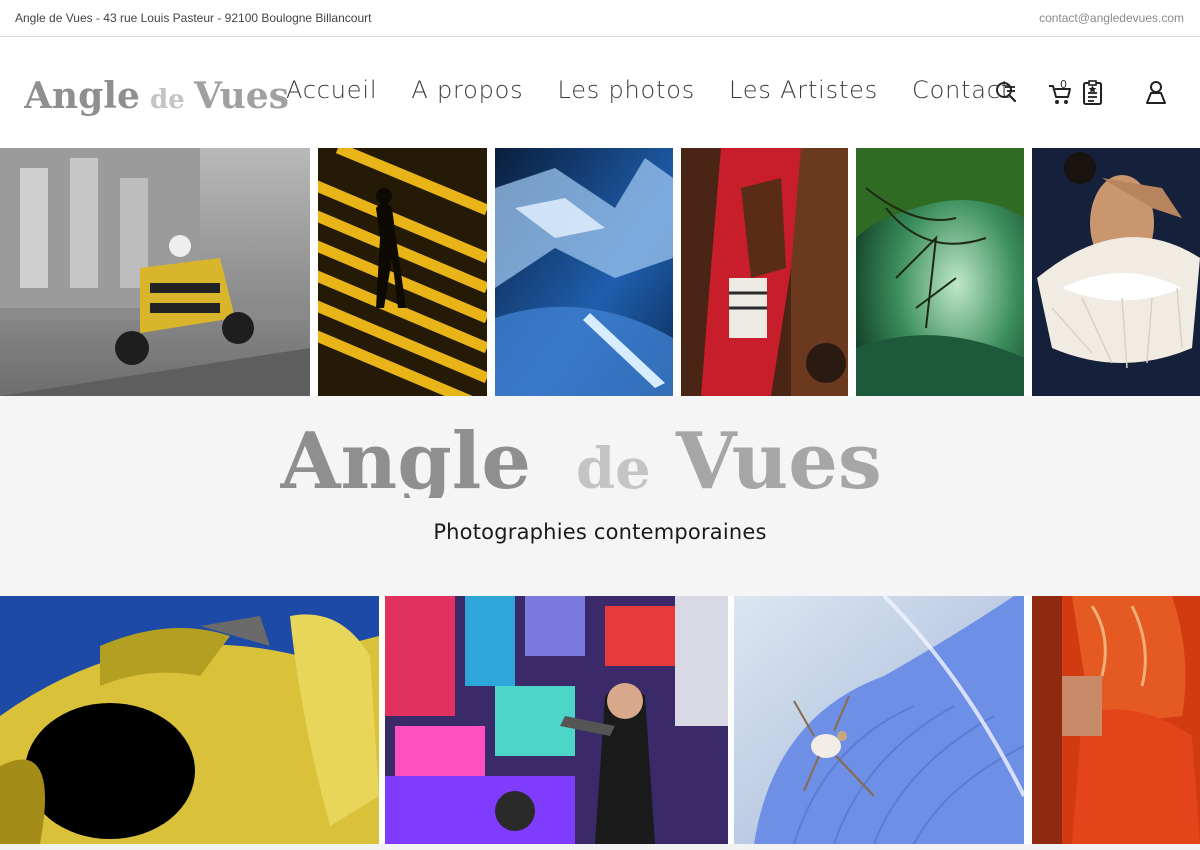 The width and height of the screenshot is (1200, 850). Describe the element at coordinates (1111, 18) in the screenshot. I see `contact-email-link: contact@angledevues.com` at that location.